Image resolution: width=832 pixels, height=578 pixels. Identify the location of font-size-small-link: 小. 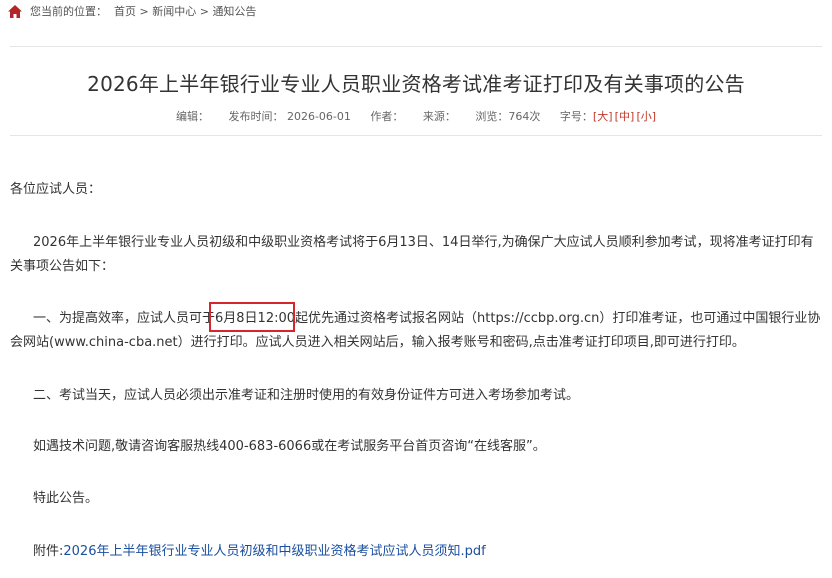
(646, 116).